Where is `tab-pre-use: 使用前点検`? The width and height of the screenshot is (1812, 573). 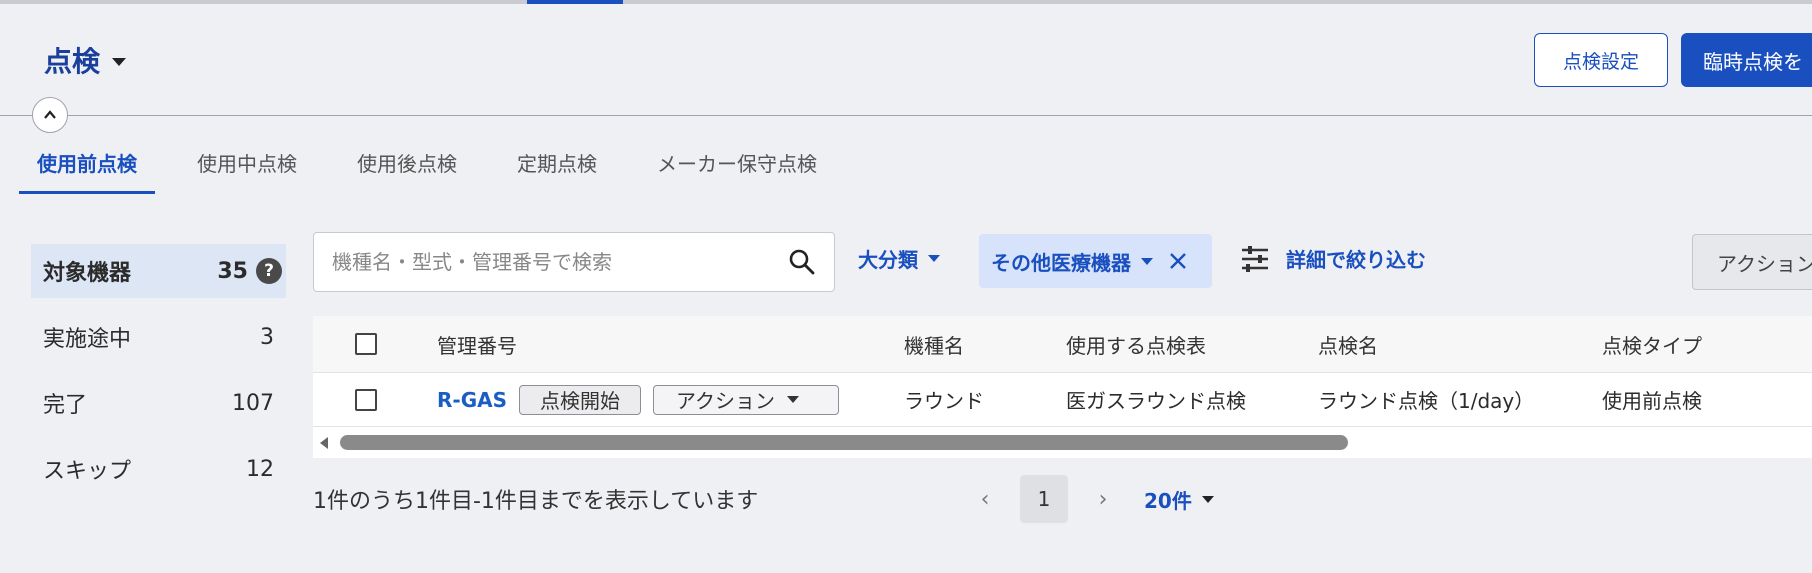 tab-pre-use: 使用前点検 is located at coordinates (87, 167).